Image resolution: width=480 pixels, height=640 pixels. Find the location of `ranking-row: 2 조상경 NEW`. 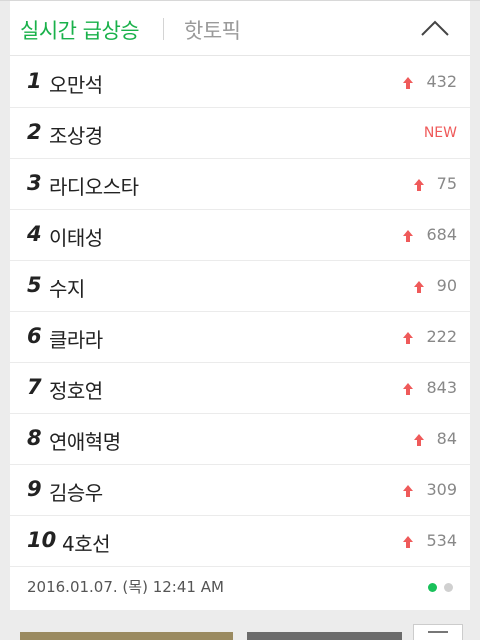

ranking-row: 2 조상경 NEW is located at coordinates (240, 133).